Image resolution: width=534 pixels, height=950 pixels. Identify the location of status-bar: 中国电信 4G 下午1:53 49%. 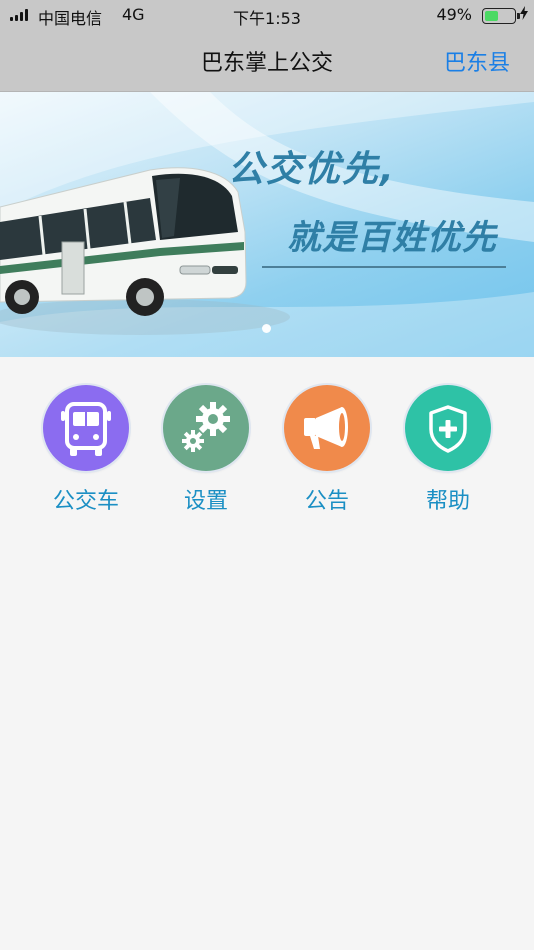
(267, 15).